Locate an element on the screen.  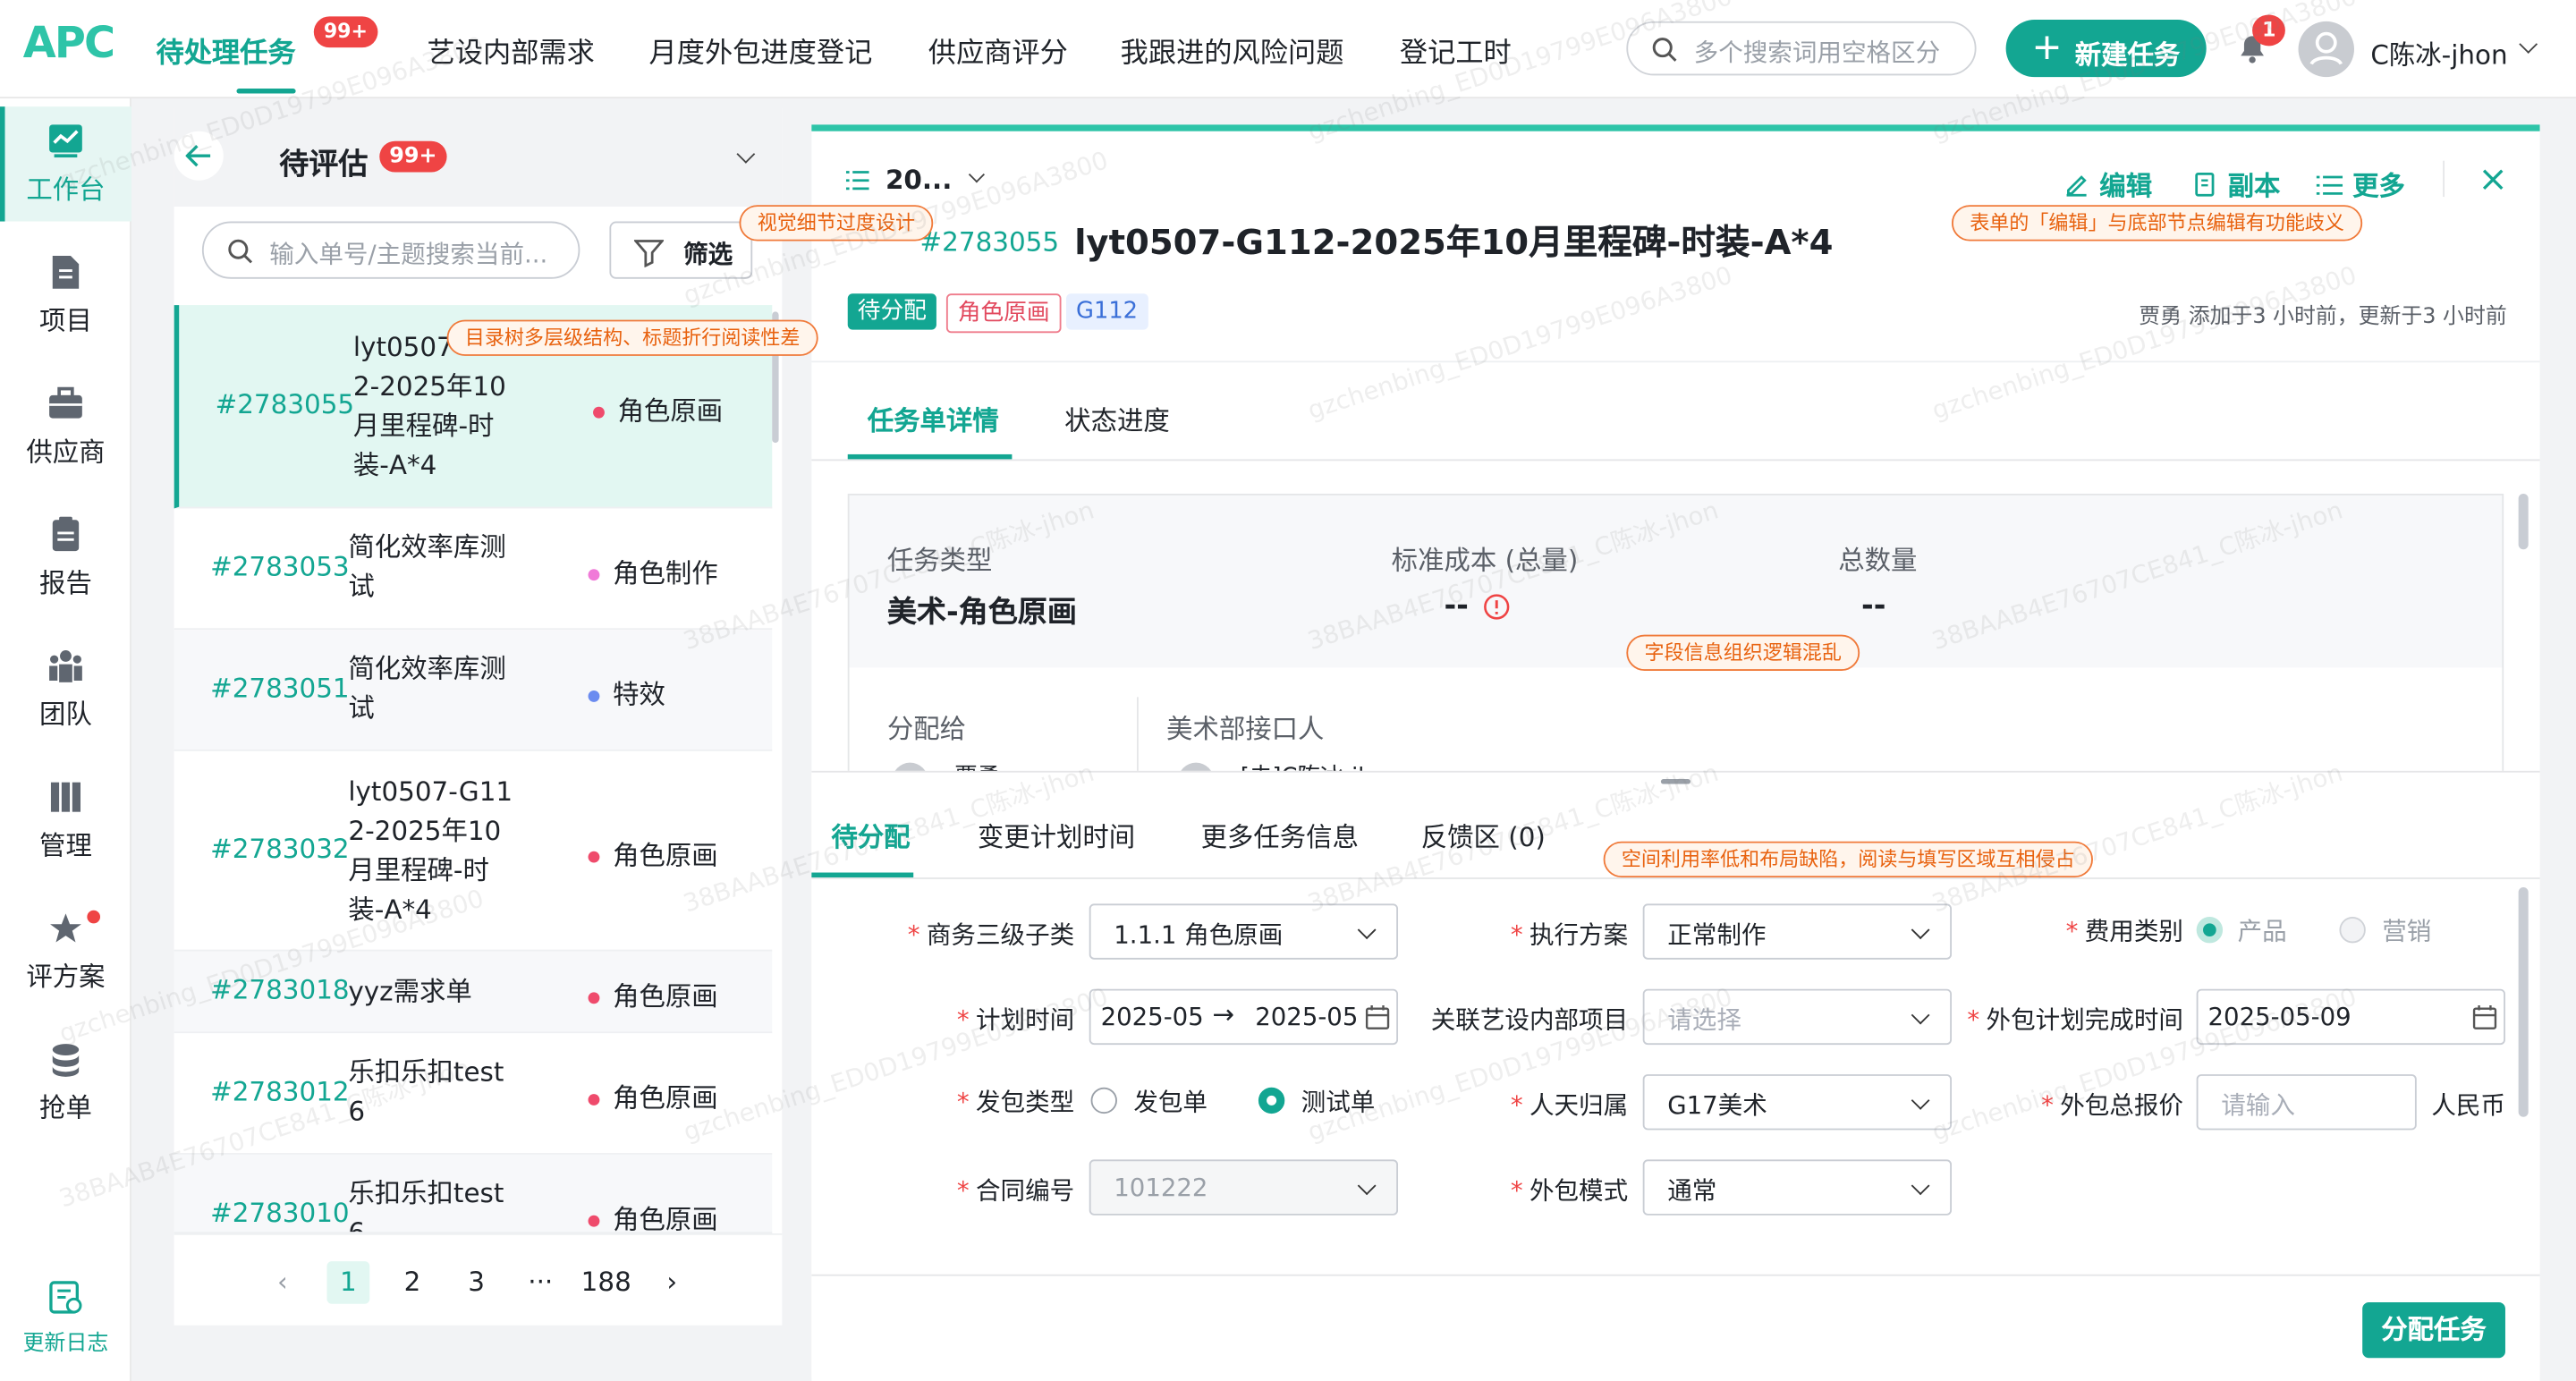
report-icon is located at coordinates (66, 534).